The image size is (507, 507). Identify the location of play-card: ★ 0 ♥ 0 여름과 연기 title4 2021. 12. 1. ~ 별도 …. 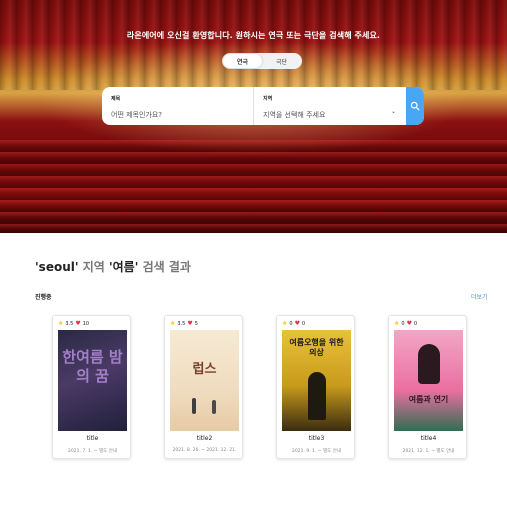
(427, 387).